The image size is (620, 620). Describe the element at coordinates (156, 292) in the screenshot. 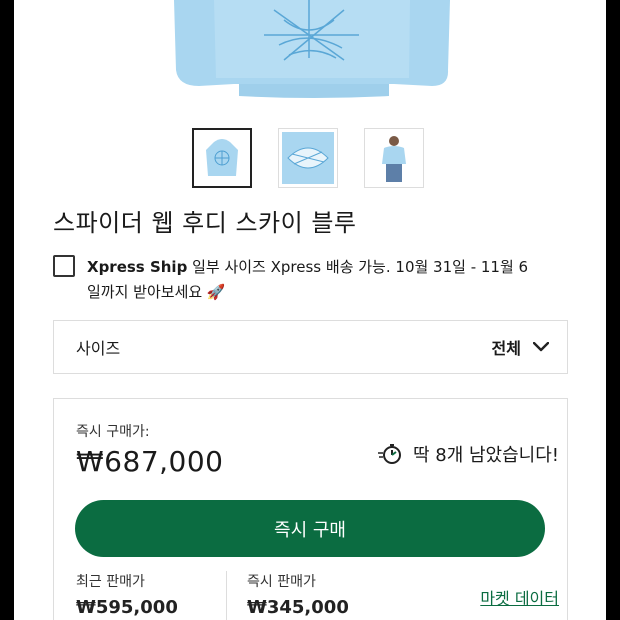

I see `xpress-ship-message-line2: 일까지 받아보세요 🚀` at that location.